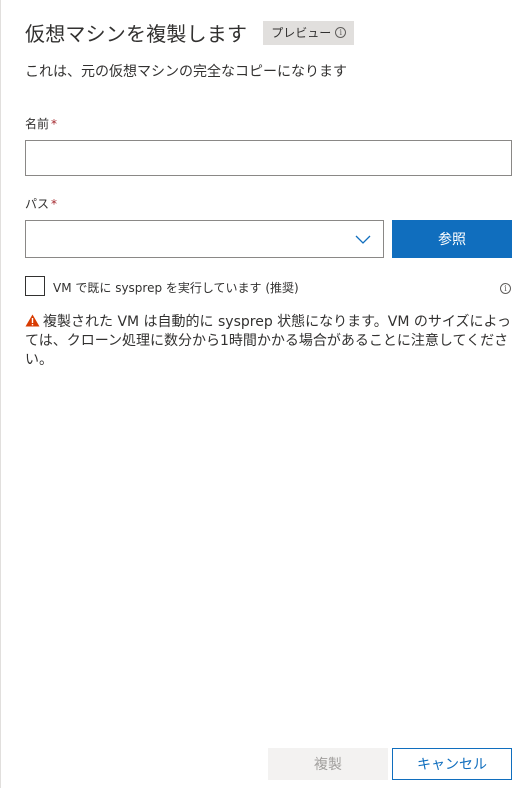 Image resolution: width=524 pixels, height=788 pixels. I want to click on warning-icon, so click(32, 320).